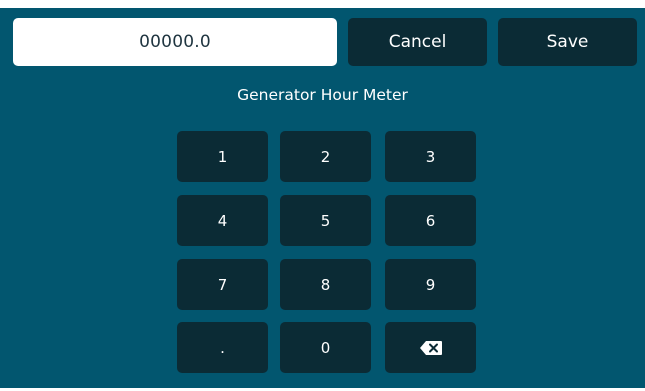 This screenshot has width=645, height=391. I want to click on key-label: 2, so click(325, 156).